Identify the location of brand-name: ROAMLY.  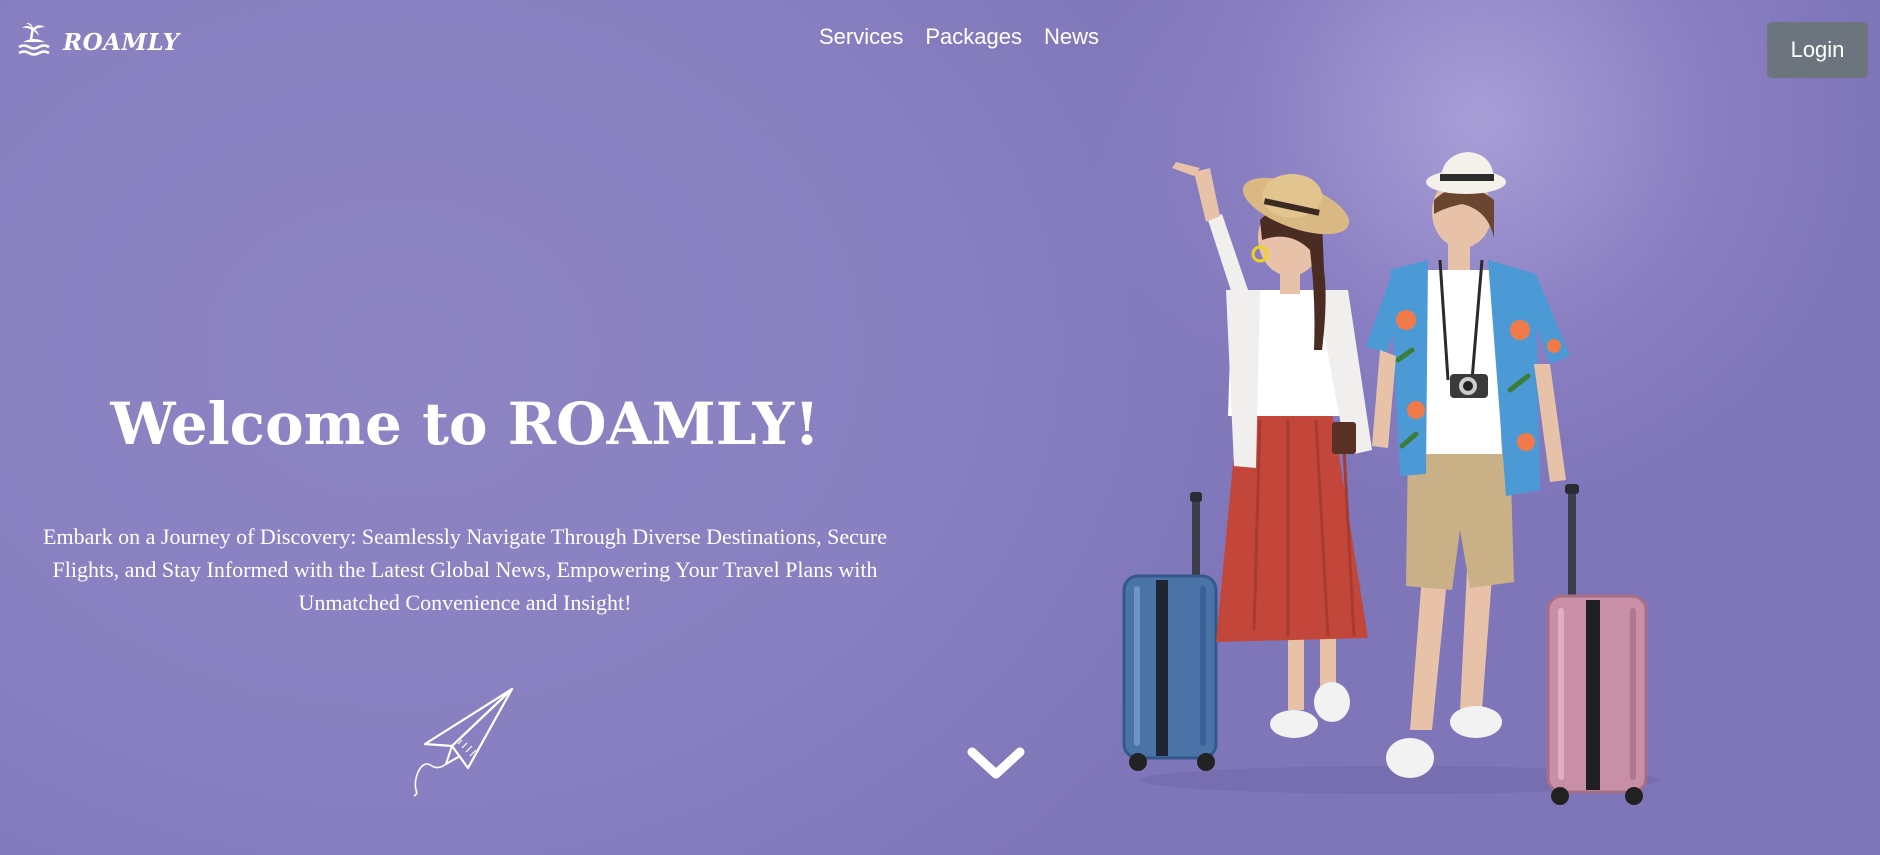
(121, 42).